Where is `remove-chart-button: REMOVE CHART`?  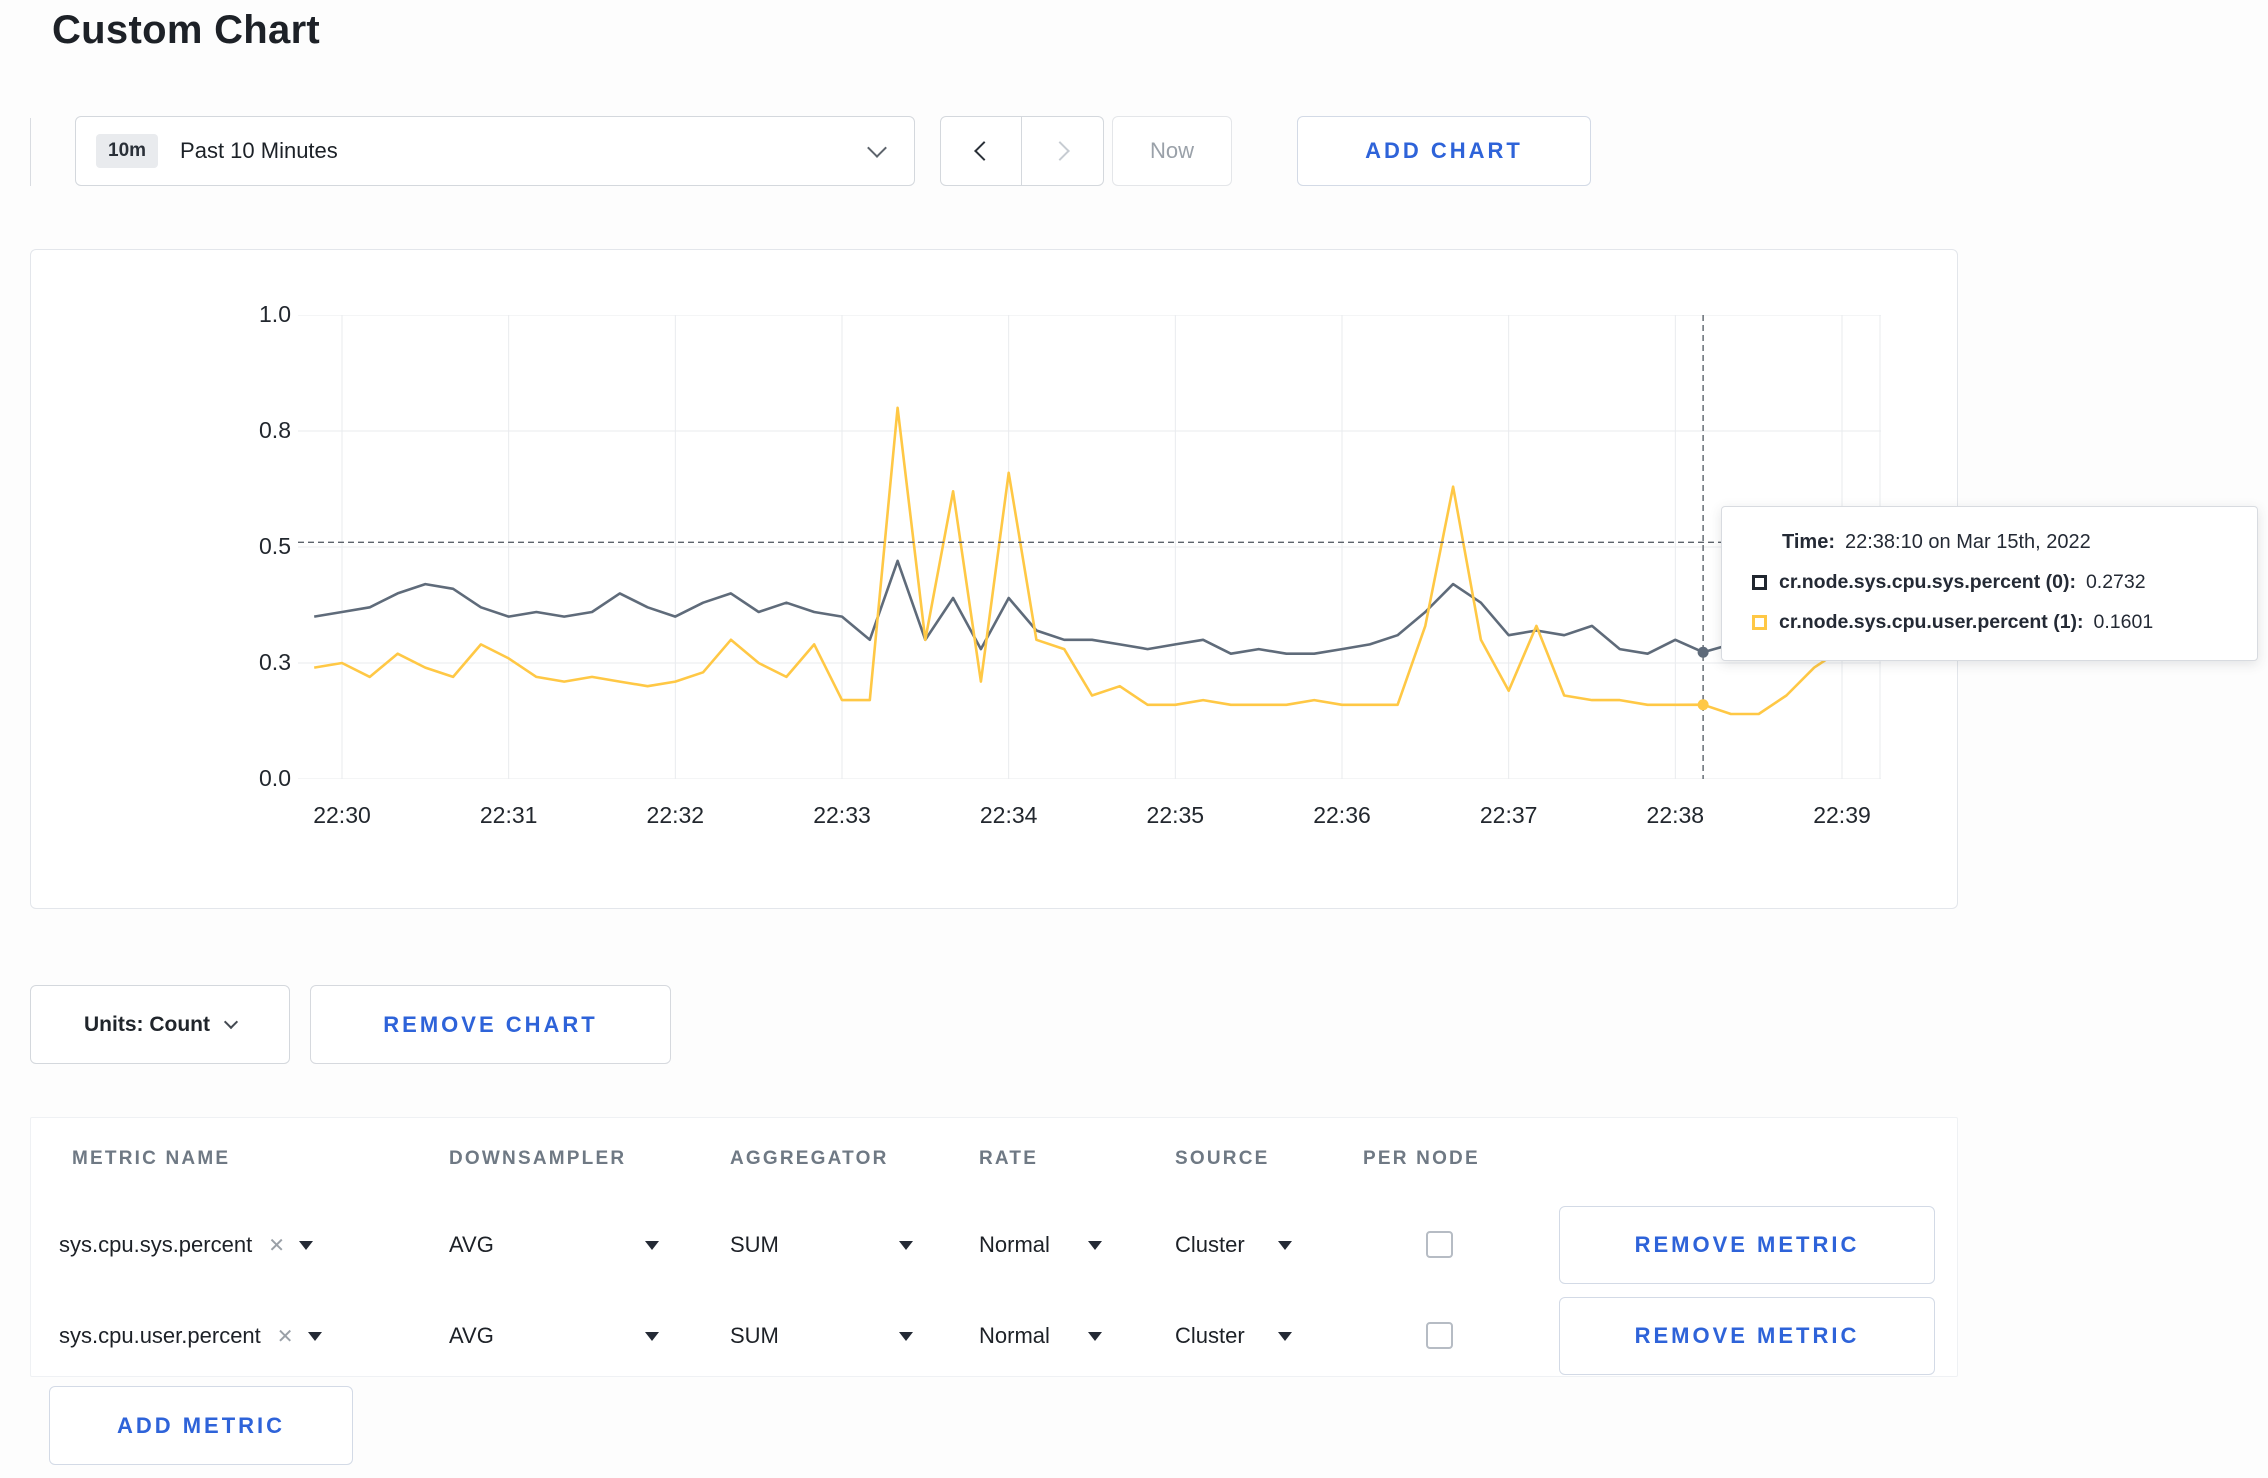 remove-chart-button: REMOVE CHART is located at coordinates (490, 1024).